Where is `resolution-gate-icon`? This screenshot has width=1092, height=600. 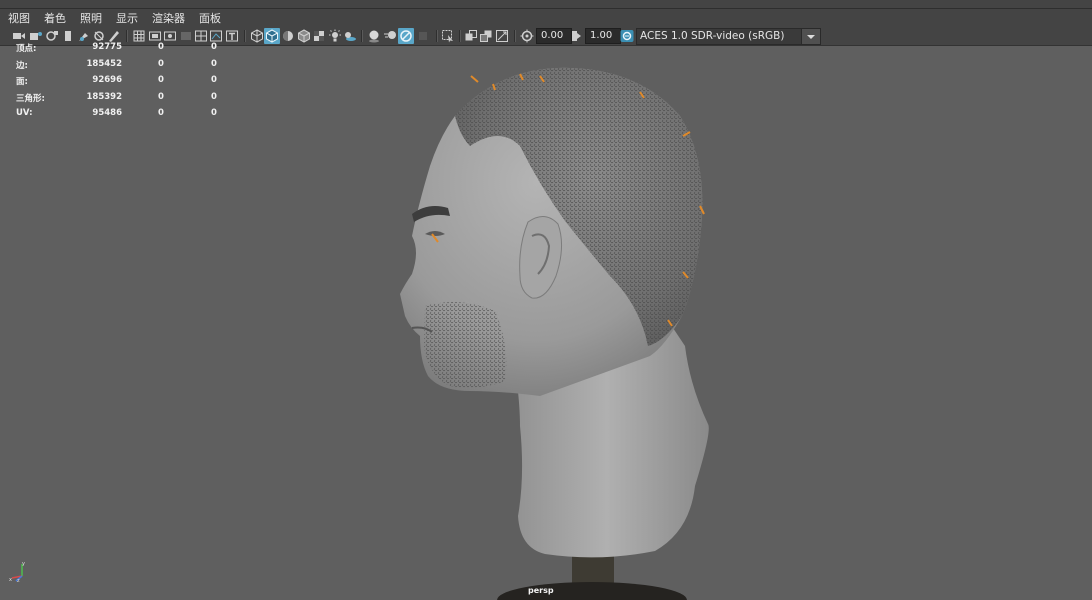
resolution-gate-icon is located at coordinates (170, 36).